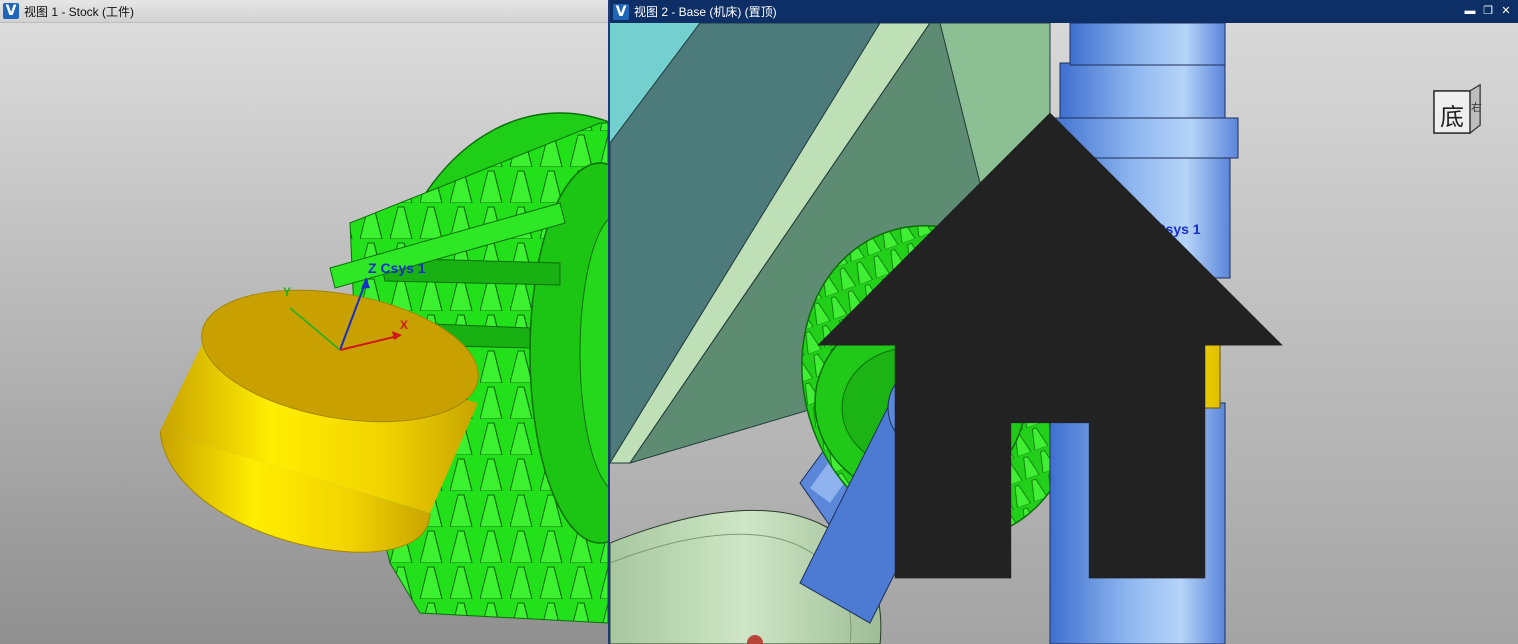 This screenshot has height=644, width=1518. I want to click on view-cube: 底 右, so click(1459, 110).